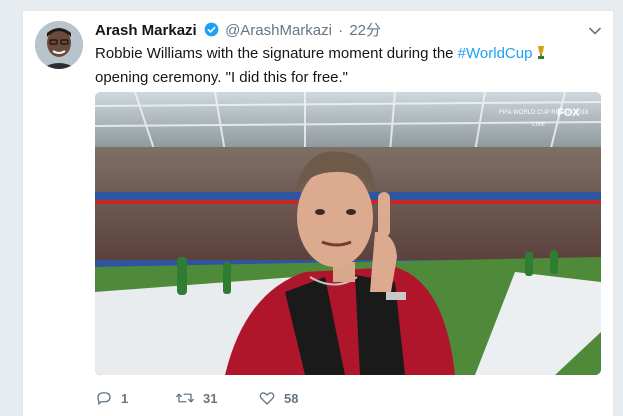 Image resolution: width=623 pixels, height=416 pixels. I want to click on like-icon, so click(267, 398).